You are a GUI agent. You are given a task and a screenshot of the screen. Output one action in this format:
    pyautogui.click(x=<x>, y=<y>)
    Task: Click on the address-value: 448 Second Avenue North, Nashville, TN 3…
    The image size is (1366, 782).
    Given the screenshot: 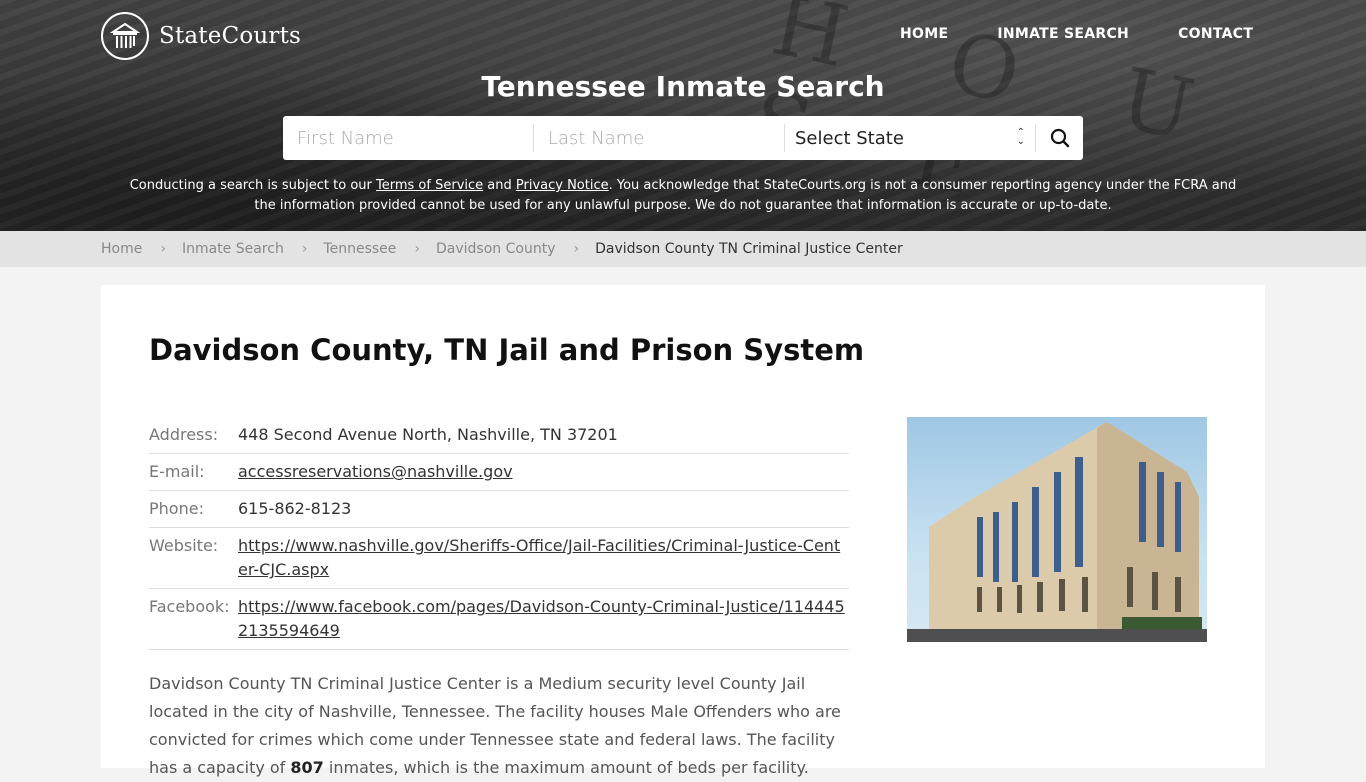 What is the action you would take?
    pyautogui.click(x=428, y=434)
    